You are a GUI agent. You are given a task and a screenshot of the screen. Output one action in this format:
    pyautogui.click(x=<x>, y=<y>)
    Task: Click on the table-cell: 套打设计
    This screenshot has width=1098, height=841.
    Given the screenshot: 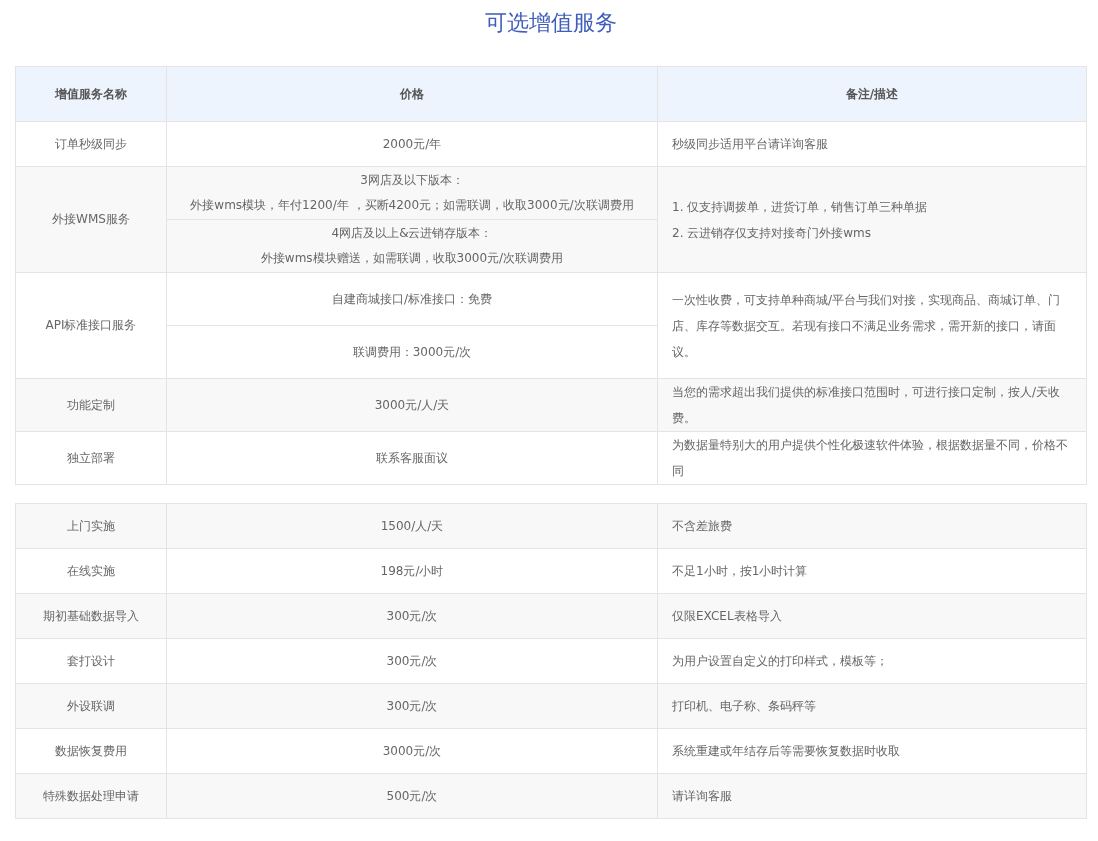 What is the action you would take?
    pyautogui.click(x=91, y=661)
    